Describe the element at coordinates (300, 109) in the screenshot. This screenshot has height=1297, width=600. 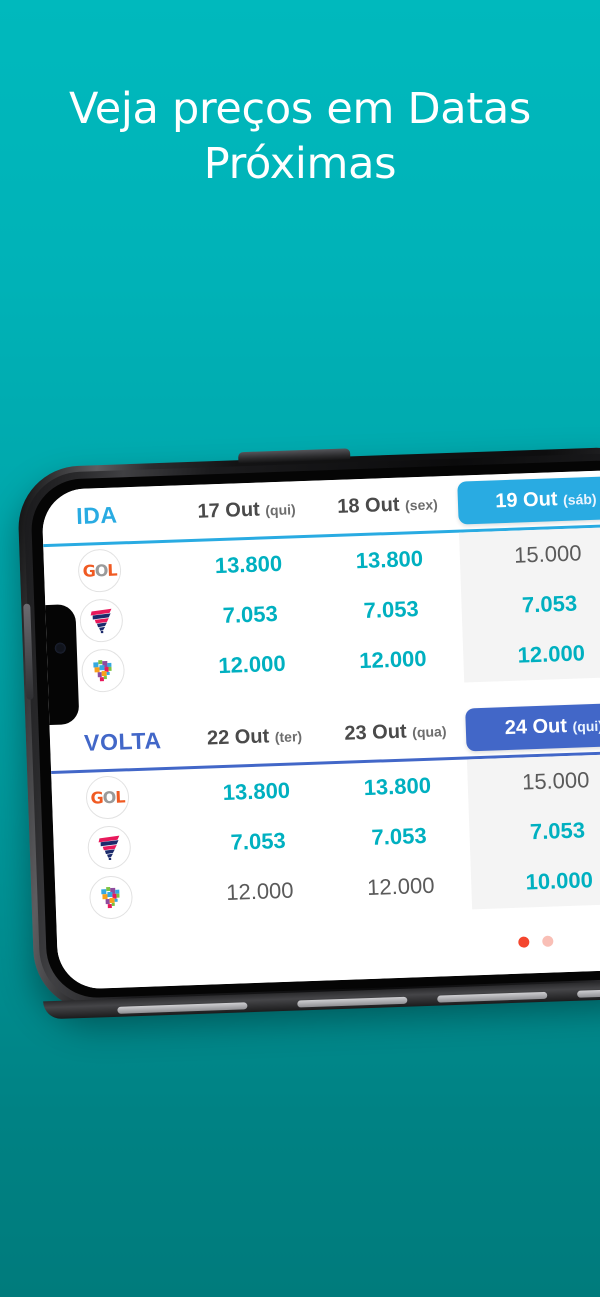
I see `headline-line-1: Veja preços em Datas` at that location.